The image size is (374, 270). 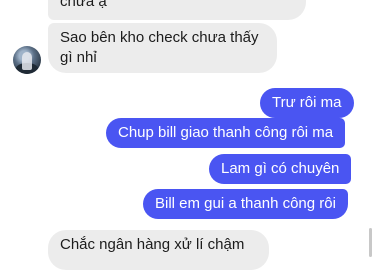 I want to click on outgoing-message-bubble: Lam gì có chuyên, so click(x=280, y=169).